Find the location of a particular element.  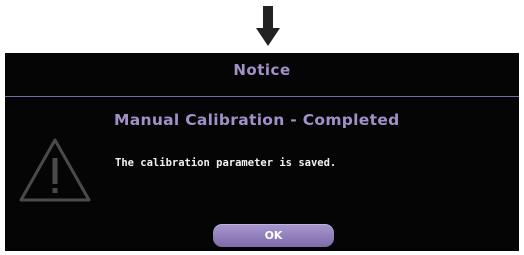

warning-icon is located at coordinates (55, 170).